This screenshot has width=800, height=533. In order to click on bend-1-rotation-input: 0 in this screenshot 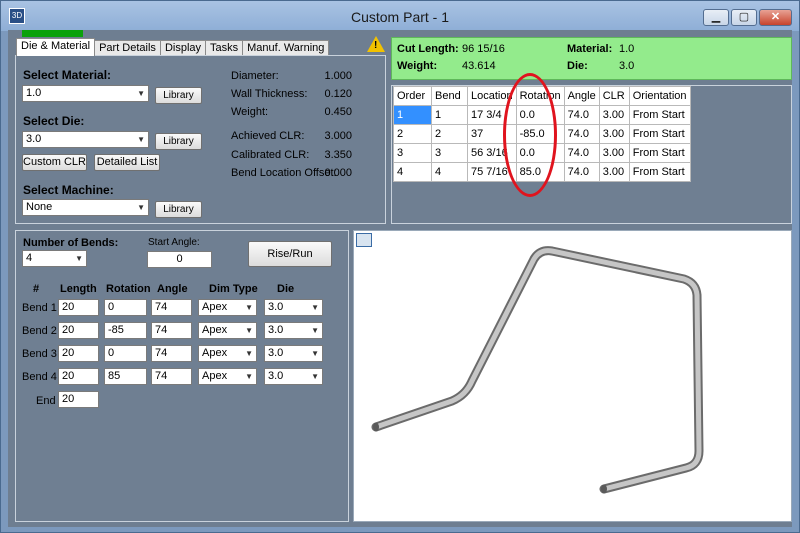, I will do `click(125, 307)`.